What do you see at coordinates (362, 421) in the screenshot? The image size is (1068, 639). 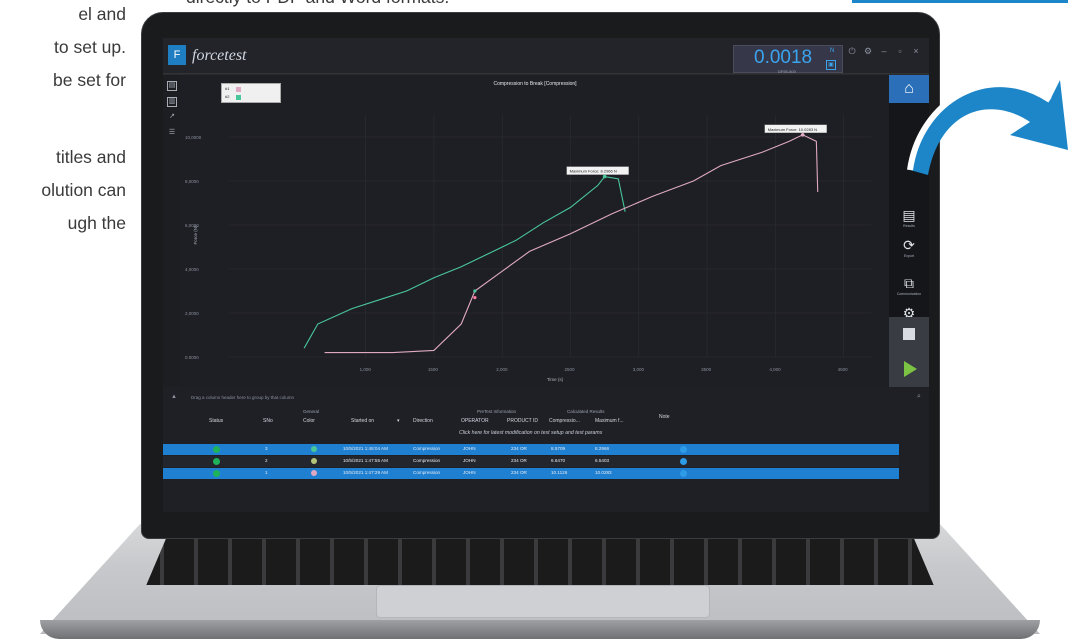 I see `header-started: Started on` at bounding box center [362, 421].